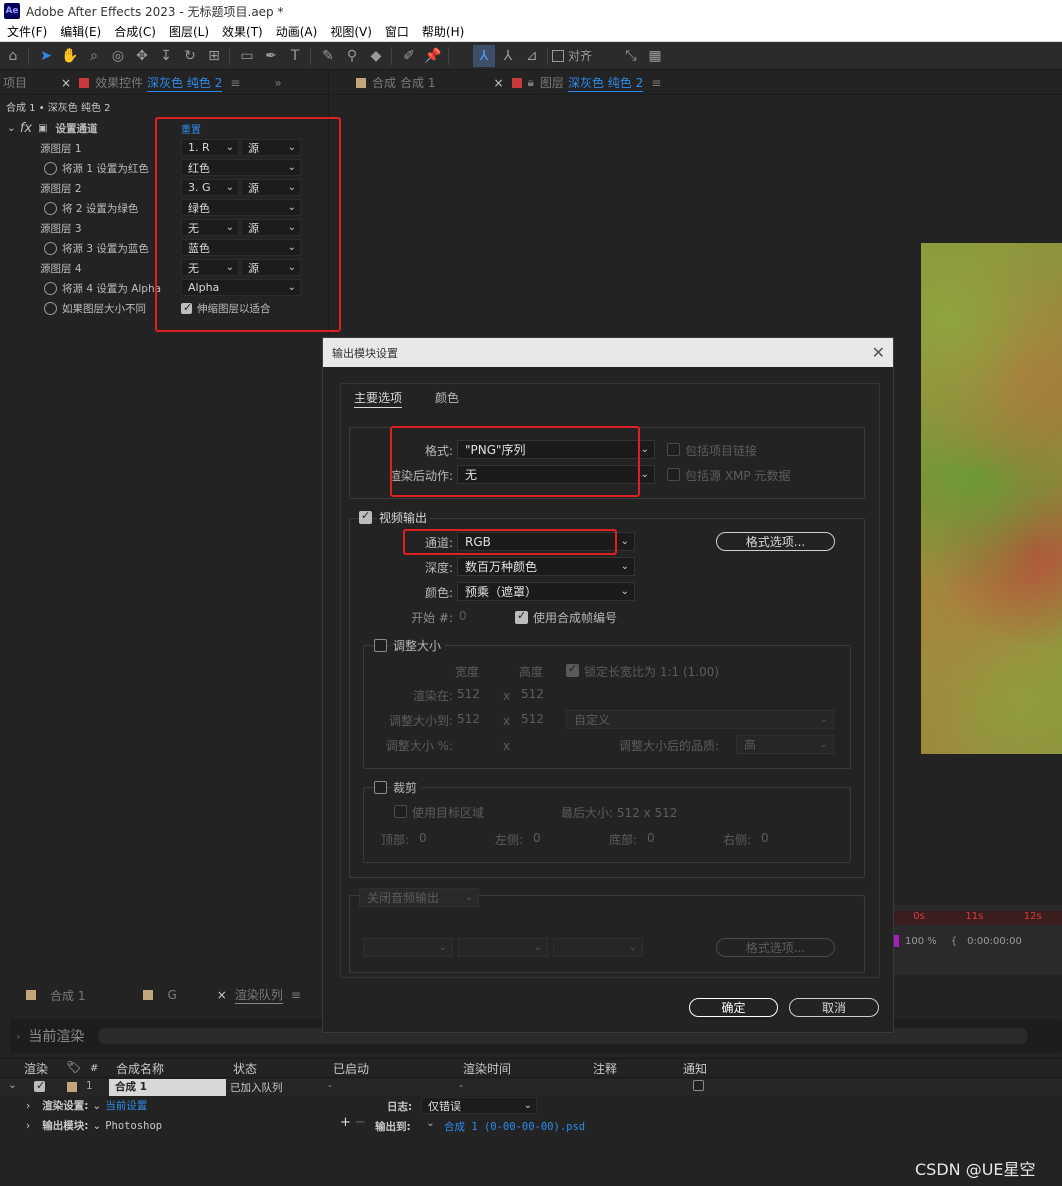  I want to click on tab-effect-controls-layer: 深灰色 纯色 2, so click(185, 83).